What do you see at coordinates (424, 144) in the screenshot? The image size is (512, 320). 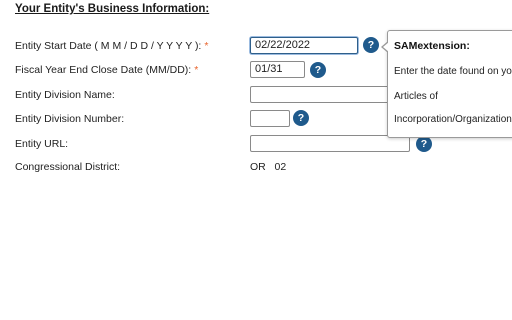 I see `url-help-icon: ?` at bounding box center [424, 144].